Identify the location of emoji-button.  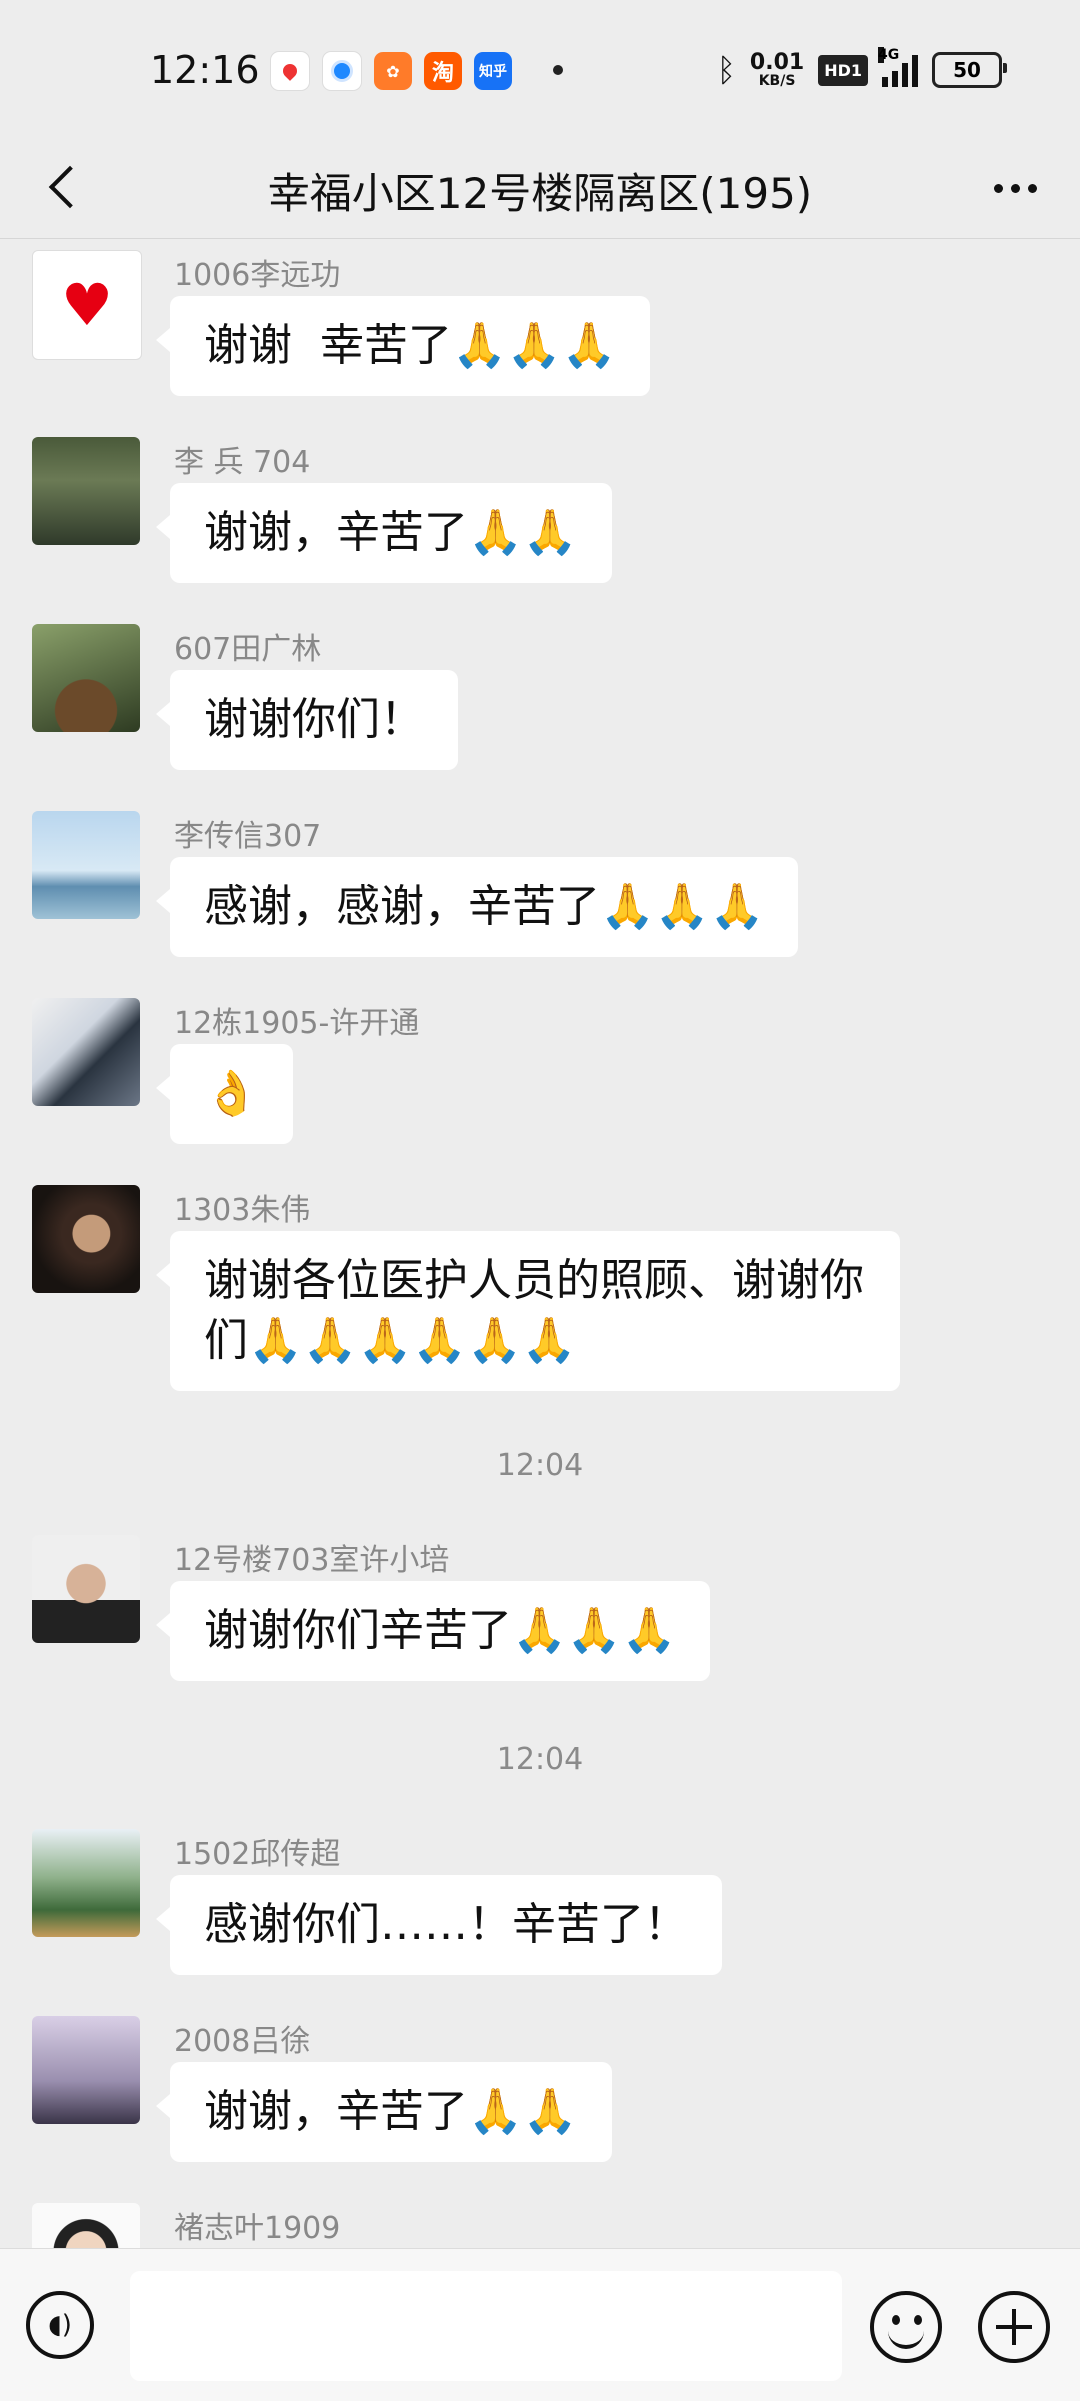
(906, 2327).